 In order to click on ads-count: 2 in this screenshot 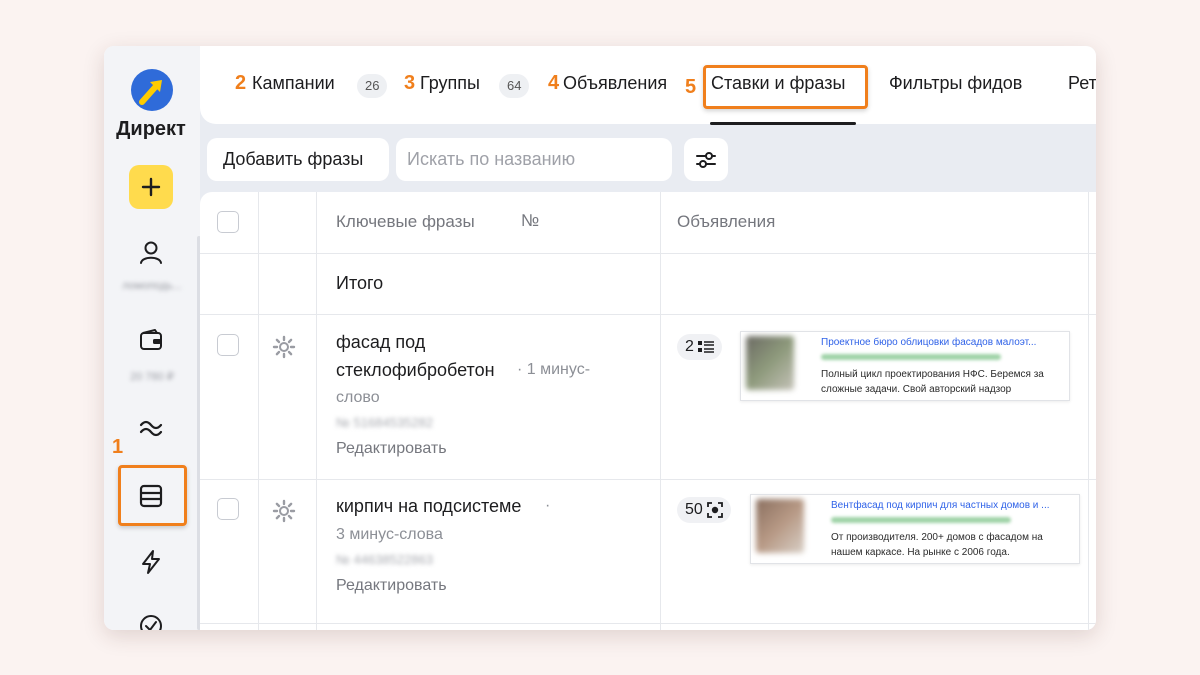, I will do `click(689, 346)`.